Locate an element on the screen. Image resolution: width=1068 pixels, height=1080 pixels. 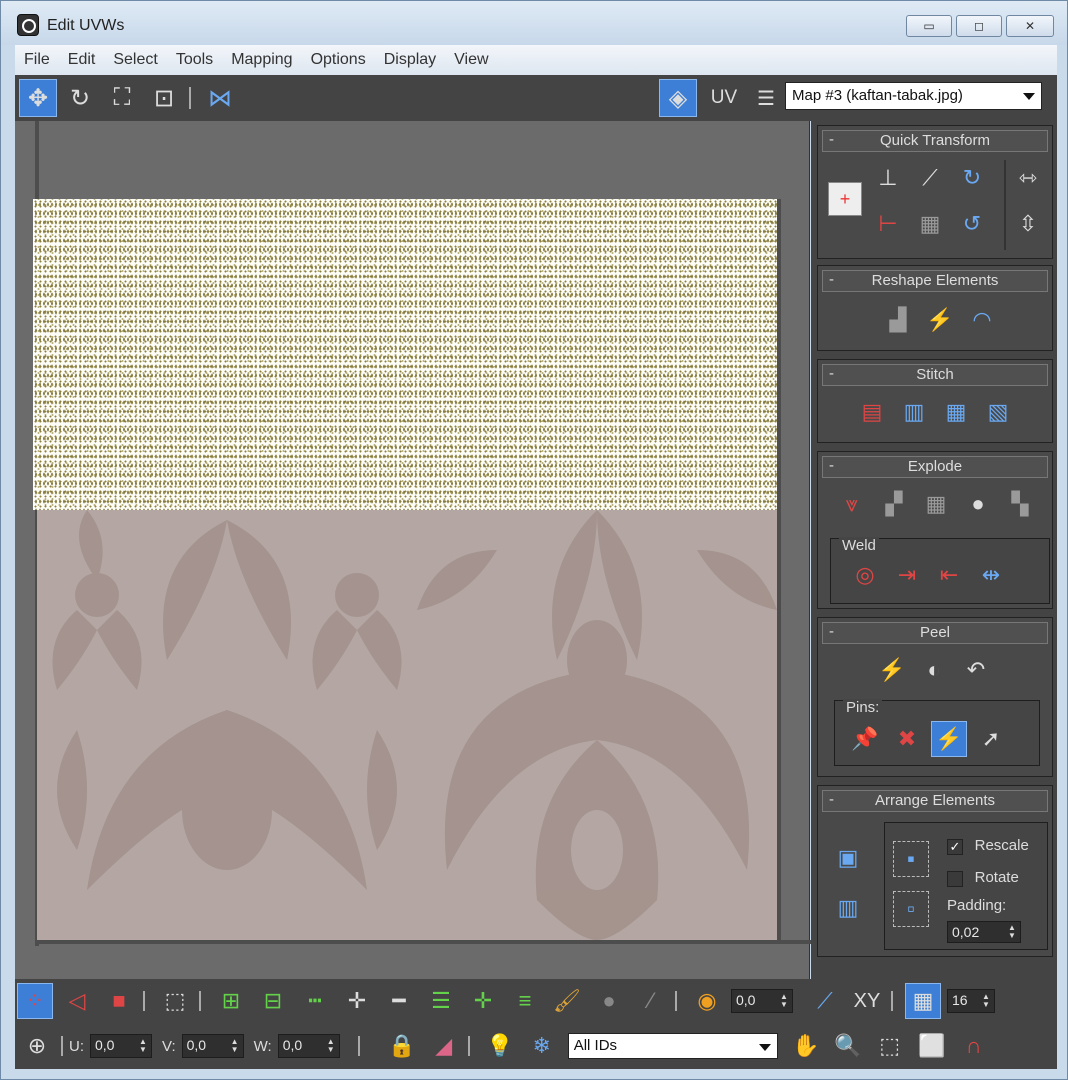
stitch-to-target-icon: ▤ is located at coordinates (872, 412).